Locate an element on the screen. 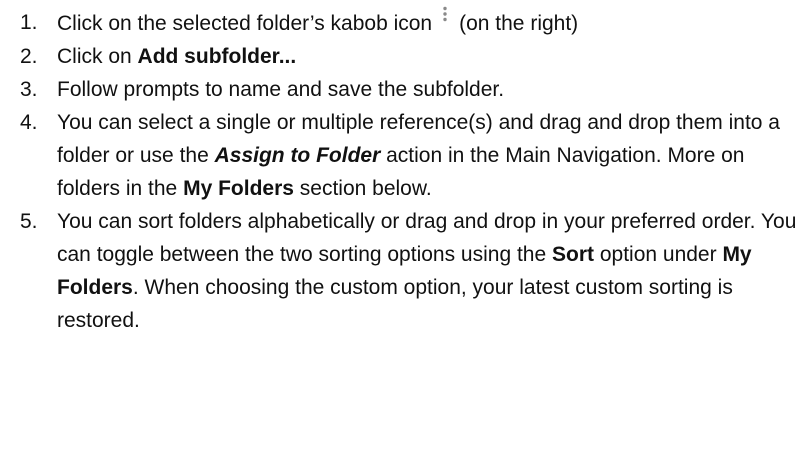 The width and height of the screenshot is (803, 474). step-number: 2. is located at coordinates (29, 56).